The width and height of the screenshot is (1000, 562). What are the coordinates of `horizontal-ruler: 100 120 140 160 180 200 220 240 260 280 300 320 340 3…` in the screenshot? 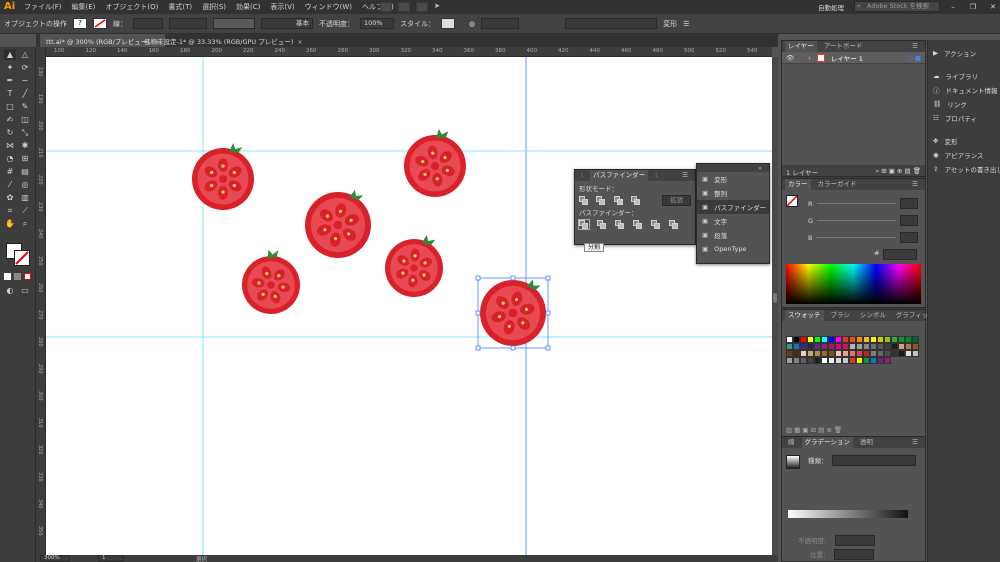 It's located at (409, 52).